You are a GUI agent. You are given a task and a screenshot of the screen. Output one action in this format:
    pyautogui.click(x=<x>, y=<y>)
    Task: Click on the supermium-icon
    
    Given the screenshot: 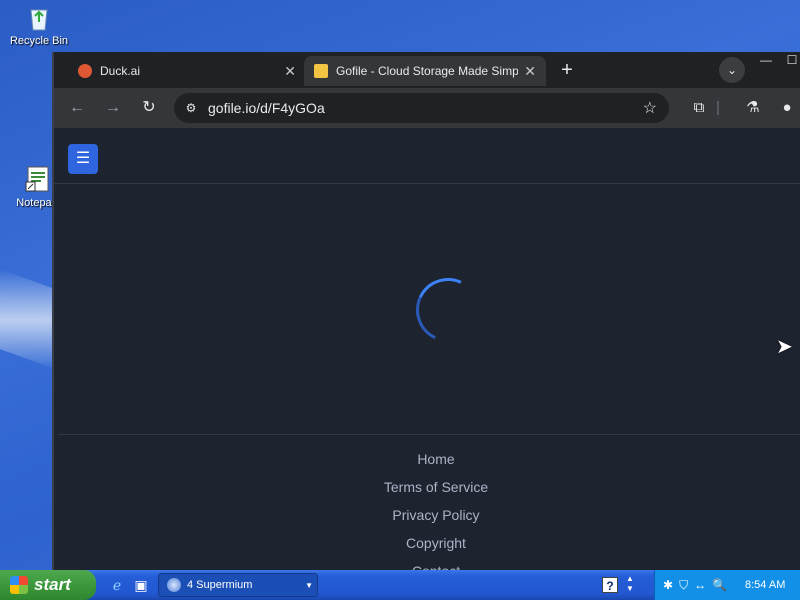 What is the action you would take?
    pyautogui.click(x=174, y=585)
    